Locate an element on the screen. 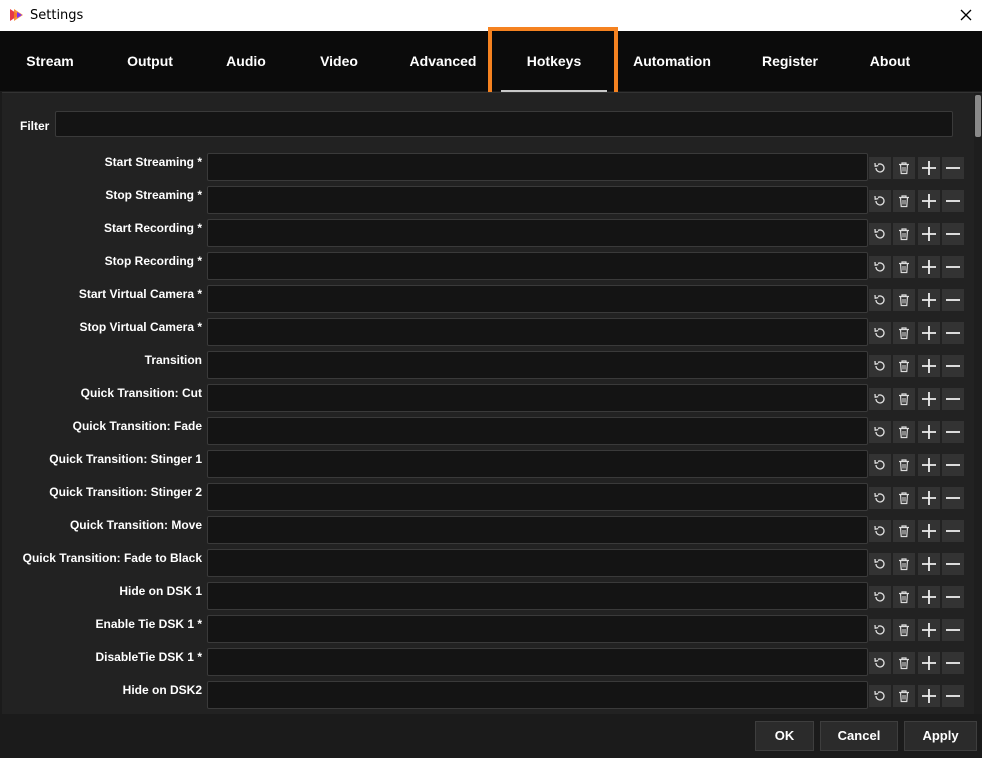 The height and width of the screenshot is (758, 982). close-button is located at coordinates (966, 15).